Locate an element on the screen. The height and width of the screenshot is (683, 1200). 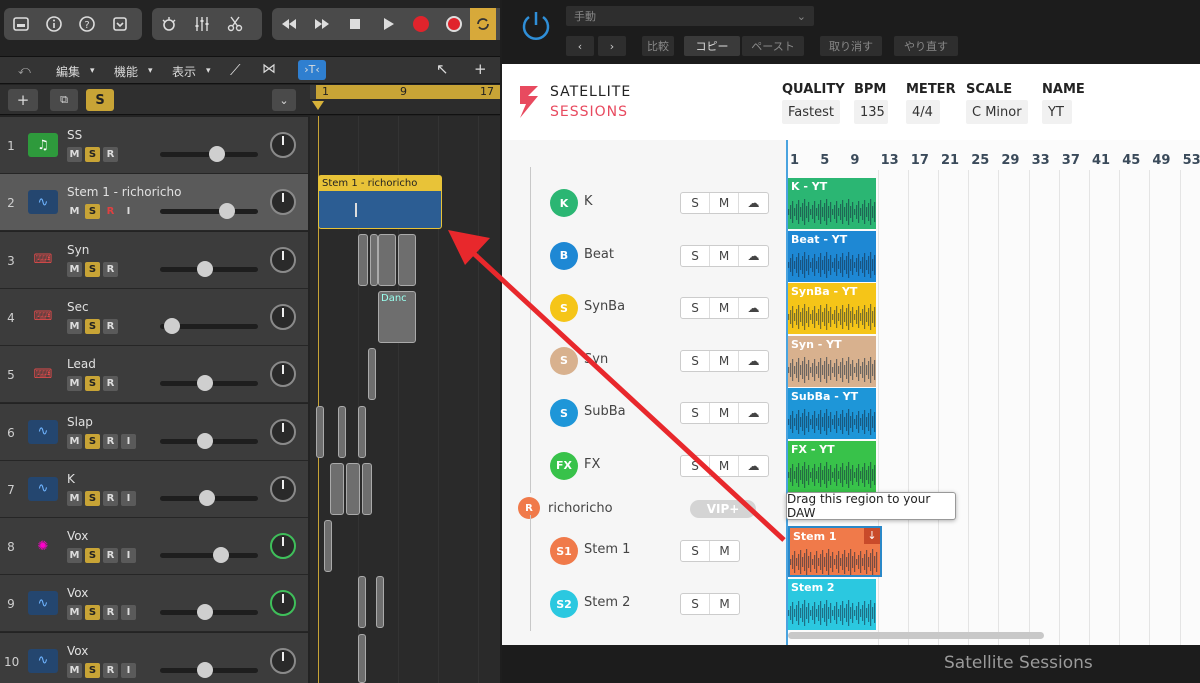
region-stem1: Stem 1 - richoricho is located at coordinates (380, 202).